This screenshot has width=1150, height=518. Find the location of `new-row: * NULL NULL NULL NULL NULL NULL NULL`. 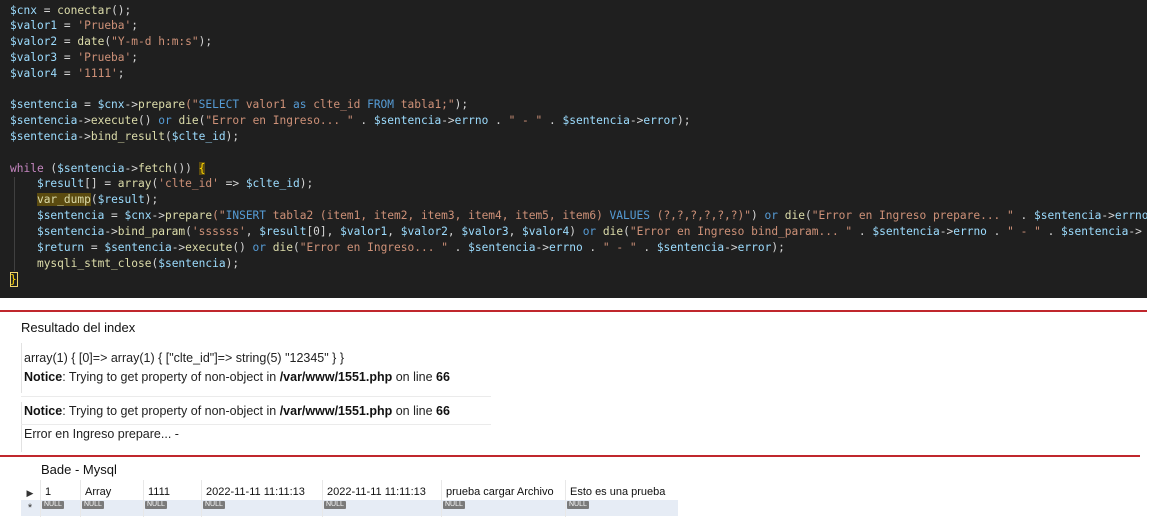

new-row: * NULL NULL NULL NULL NULL NULL NULL is located at coordinates (349, 508).